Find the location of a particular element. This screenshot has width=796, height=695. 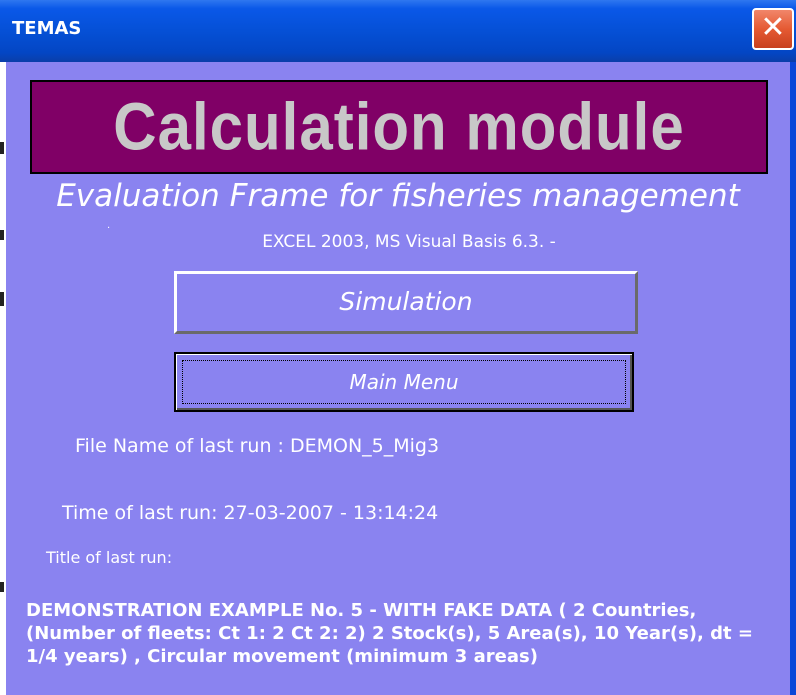

banner-title: Calculation module is located at coordinates (399, 126).